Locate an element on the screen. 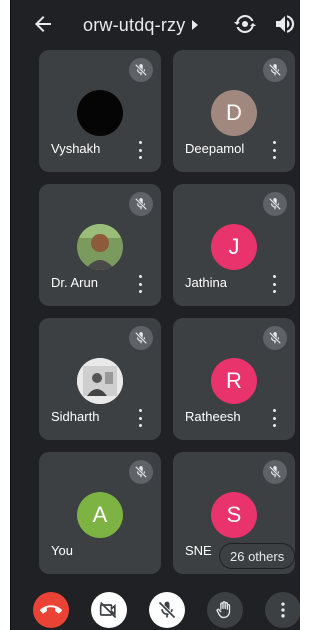 Image resolution: width=320 pixels, height=630 pixels. camera-off-icon is located at coordinates (108, 610).